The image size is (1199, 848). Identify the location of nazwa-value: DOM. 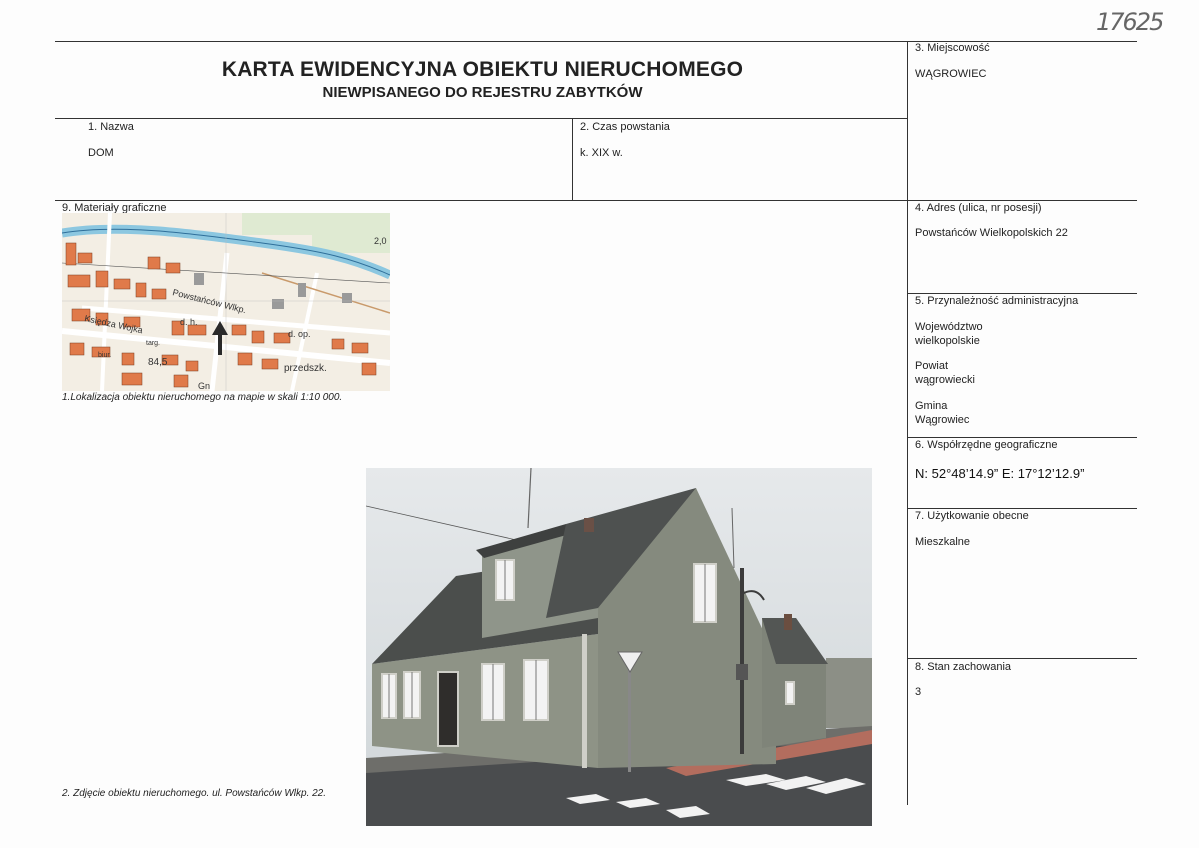
(101, 153).